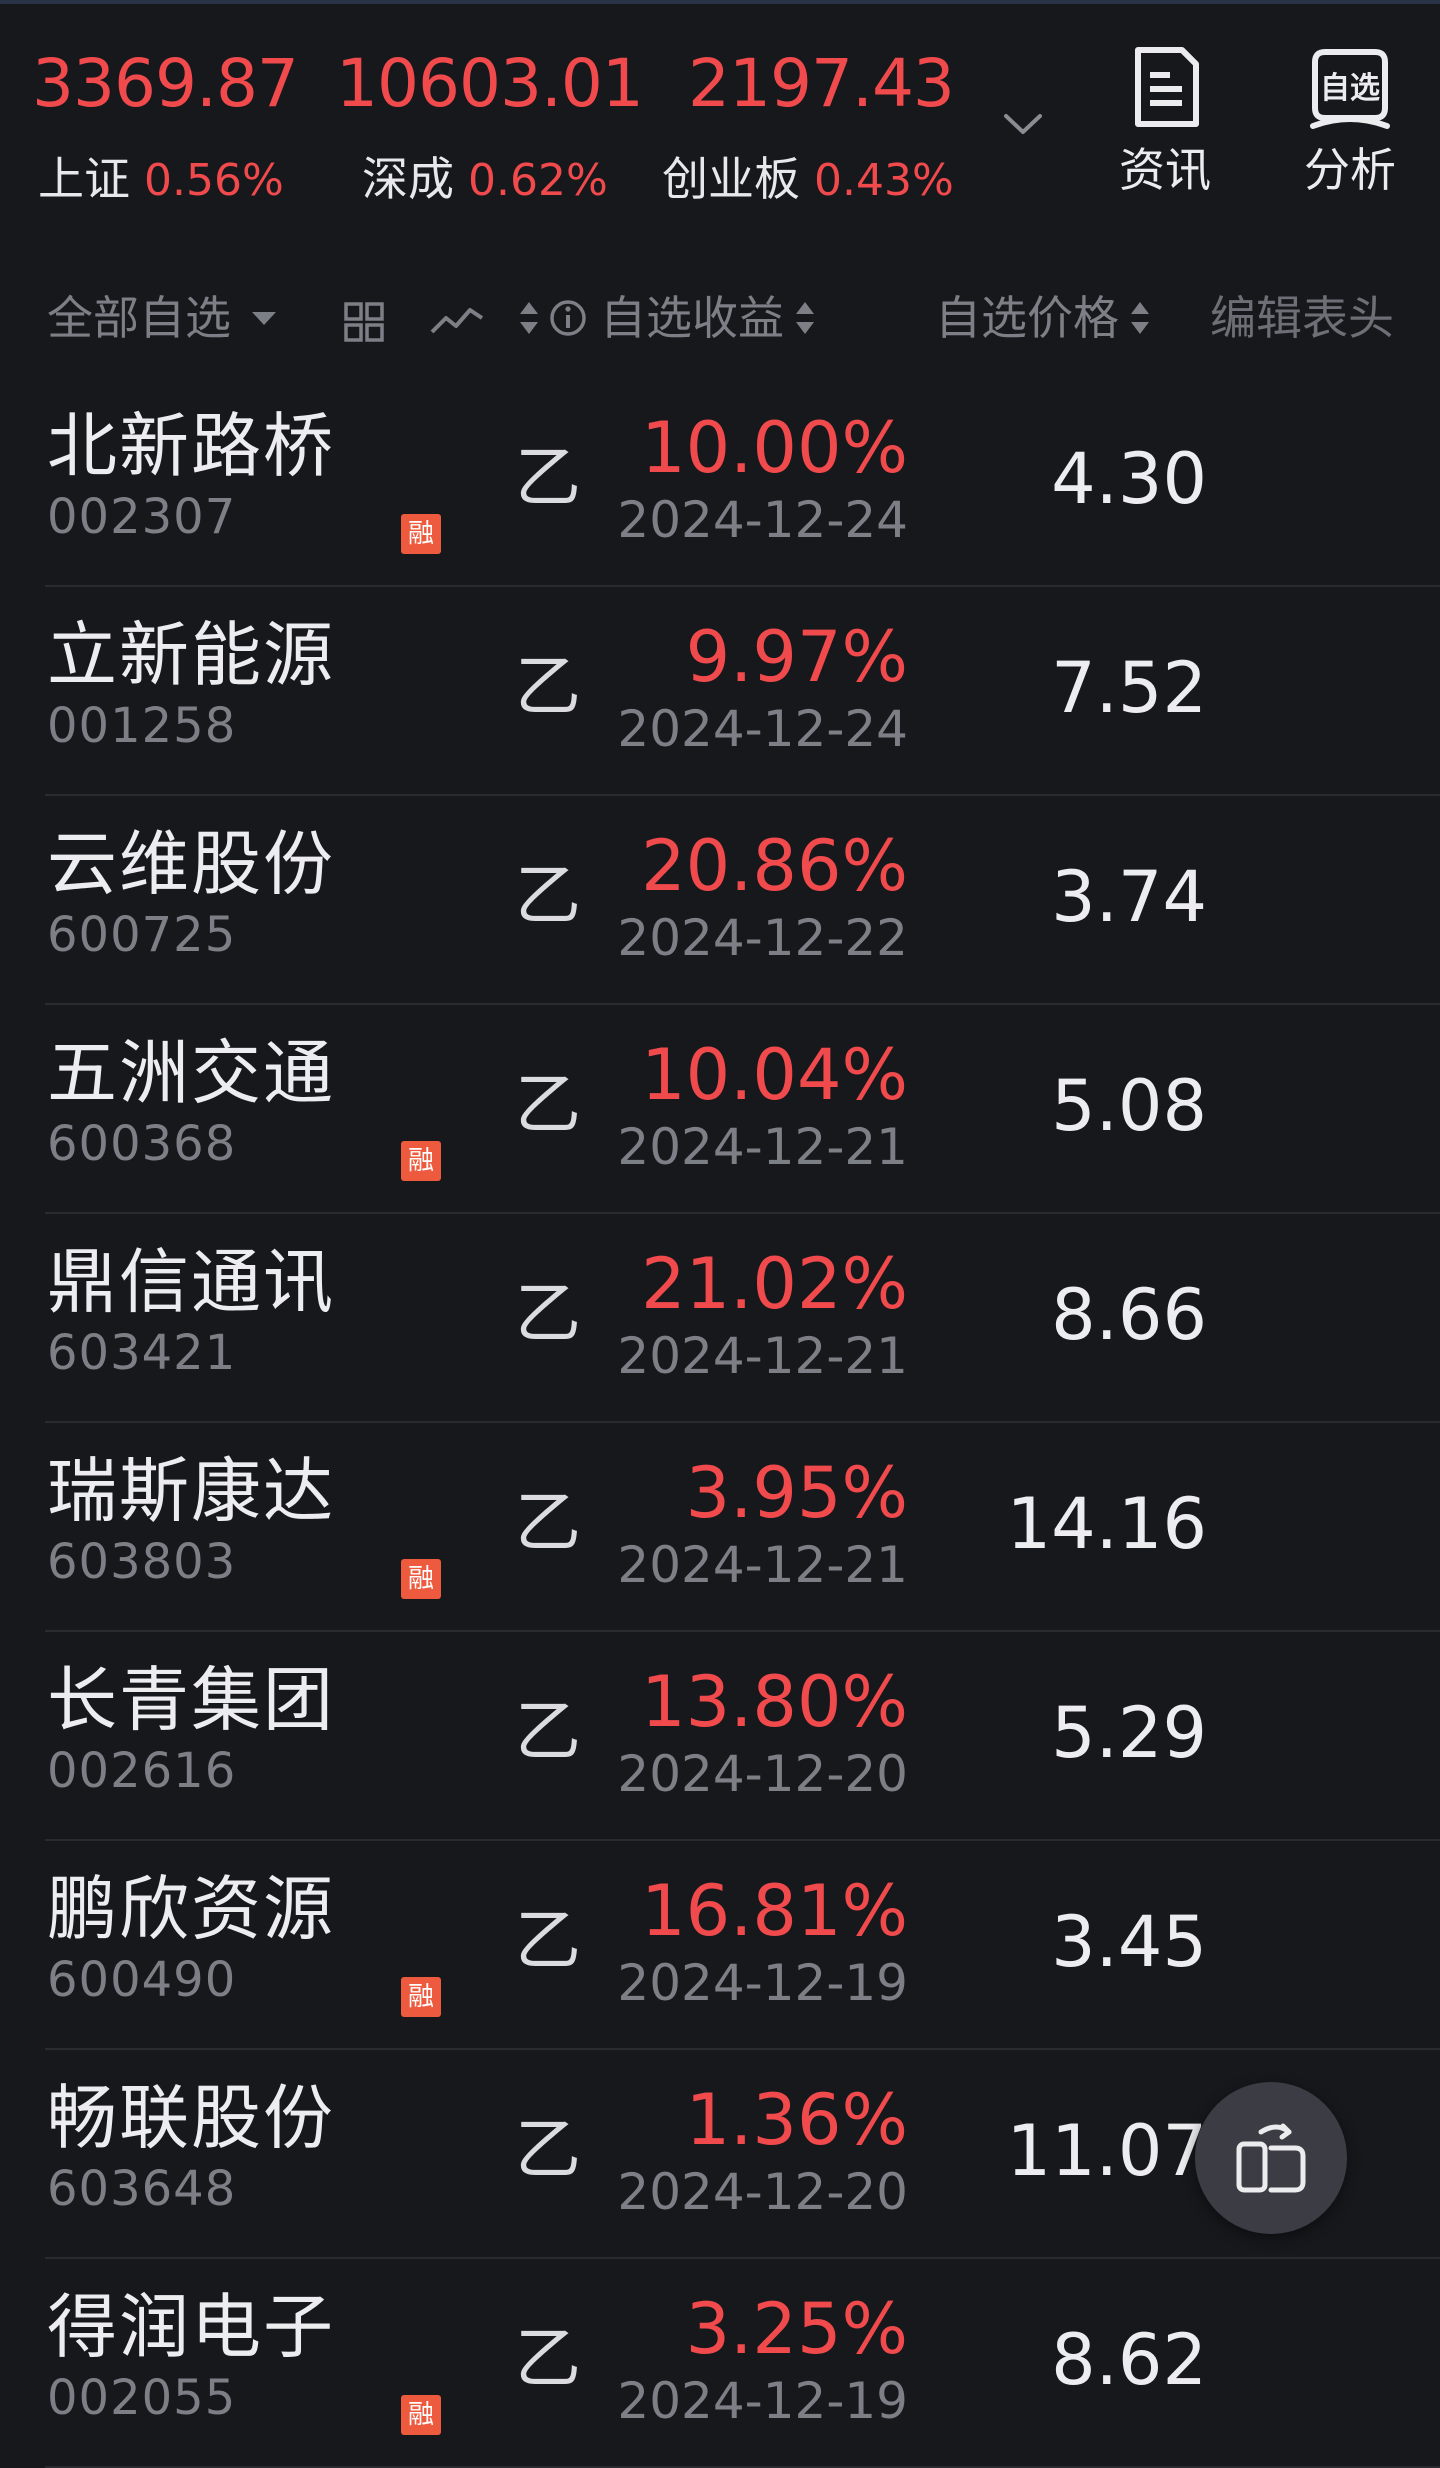  What do you see at coordinates (742, 1527) in the screenshot?
I see `table-row: 瑞斯康达 603803 融 乙 3.95% 2024-12-21 14.16` at bounding box center [742, 1527].